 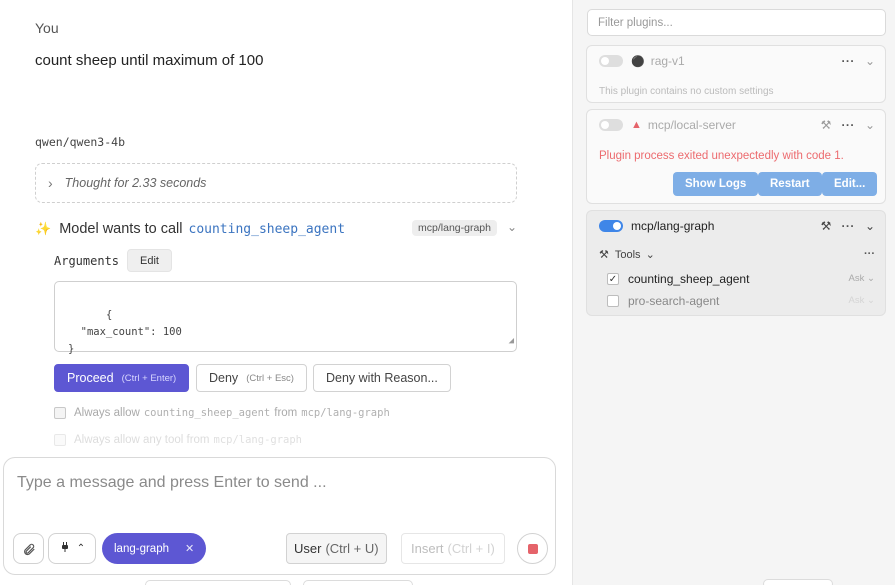 I want to click on plug-icon, so click(x=65, y=548).